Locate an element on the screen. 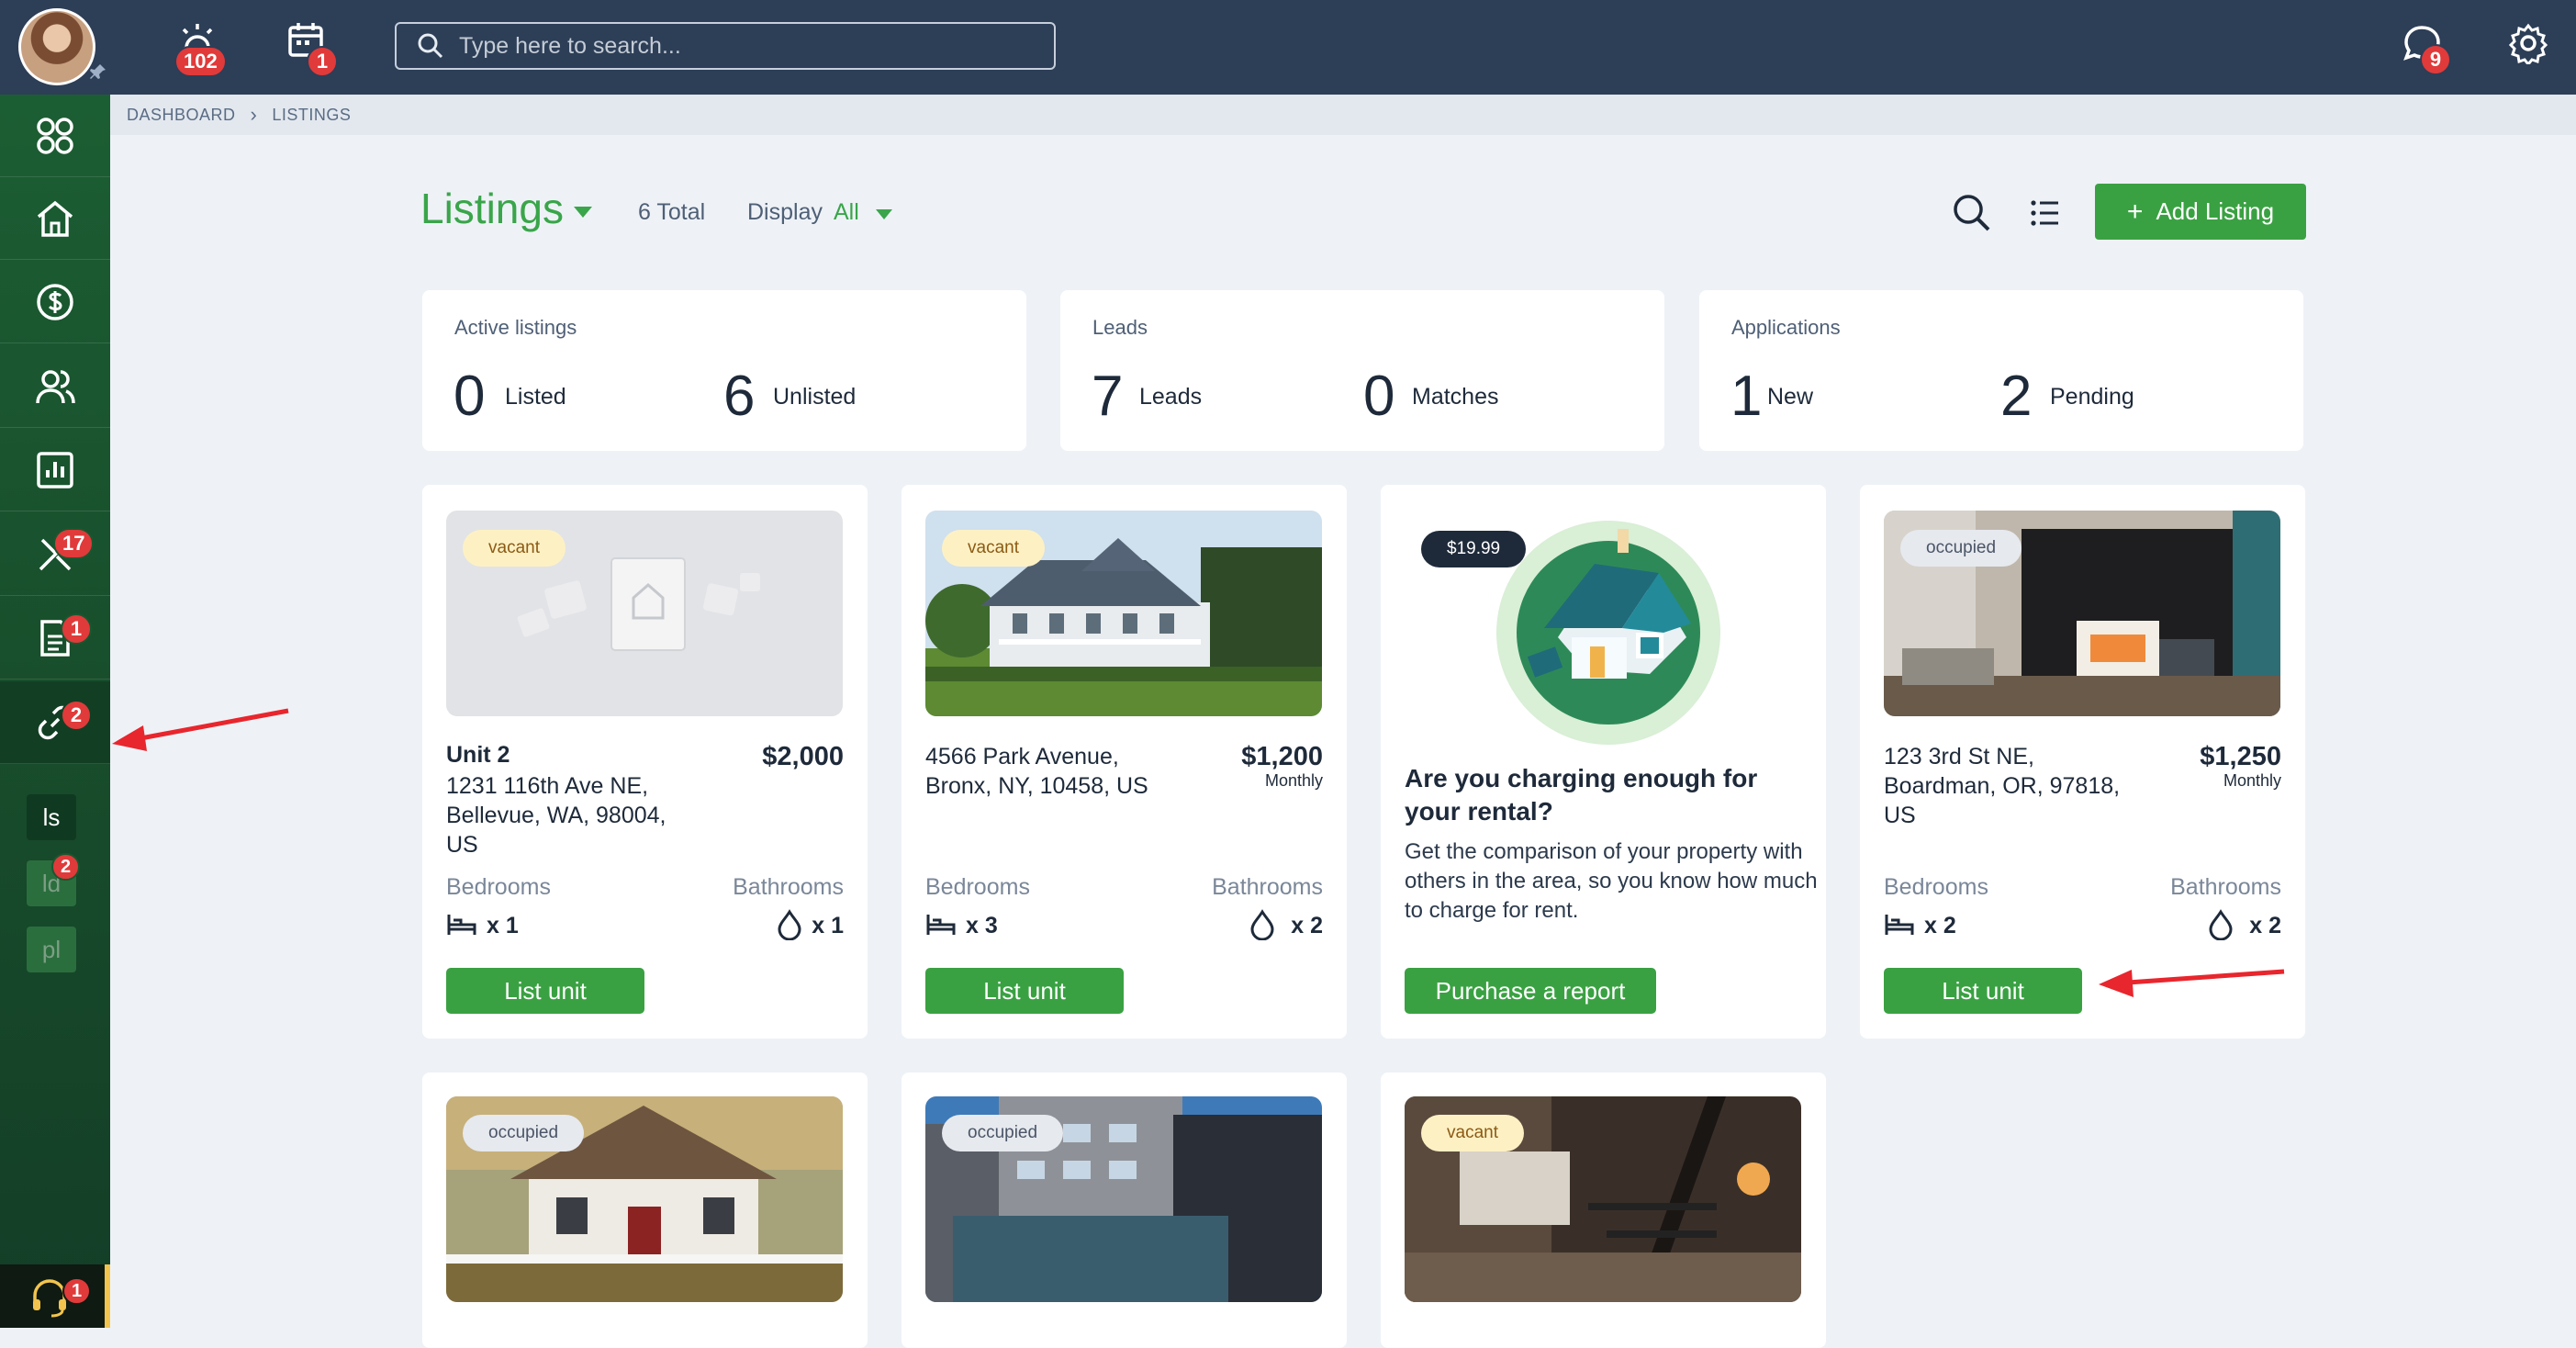 This screenshot has height=1348, width=2576. bar-chart-icon is located at coordinates (55, 470).